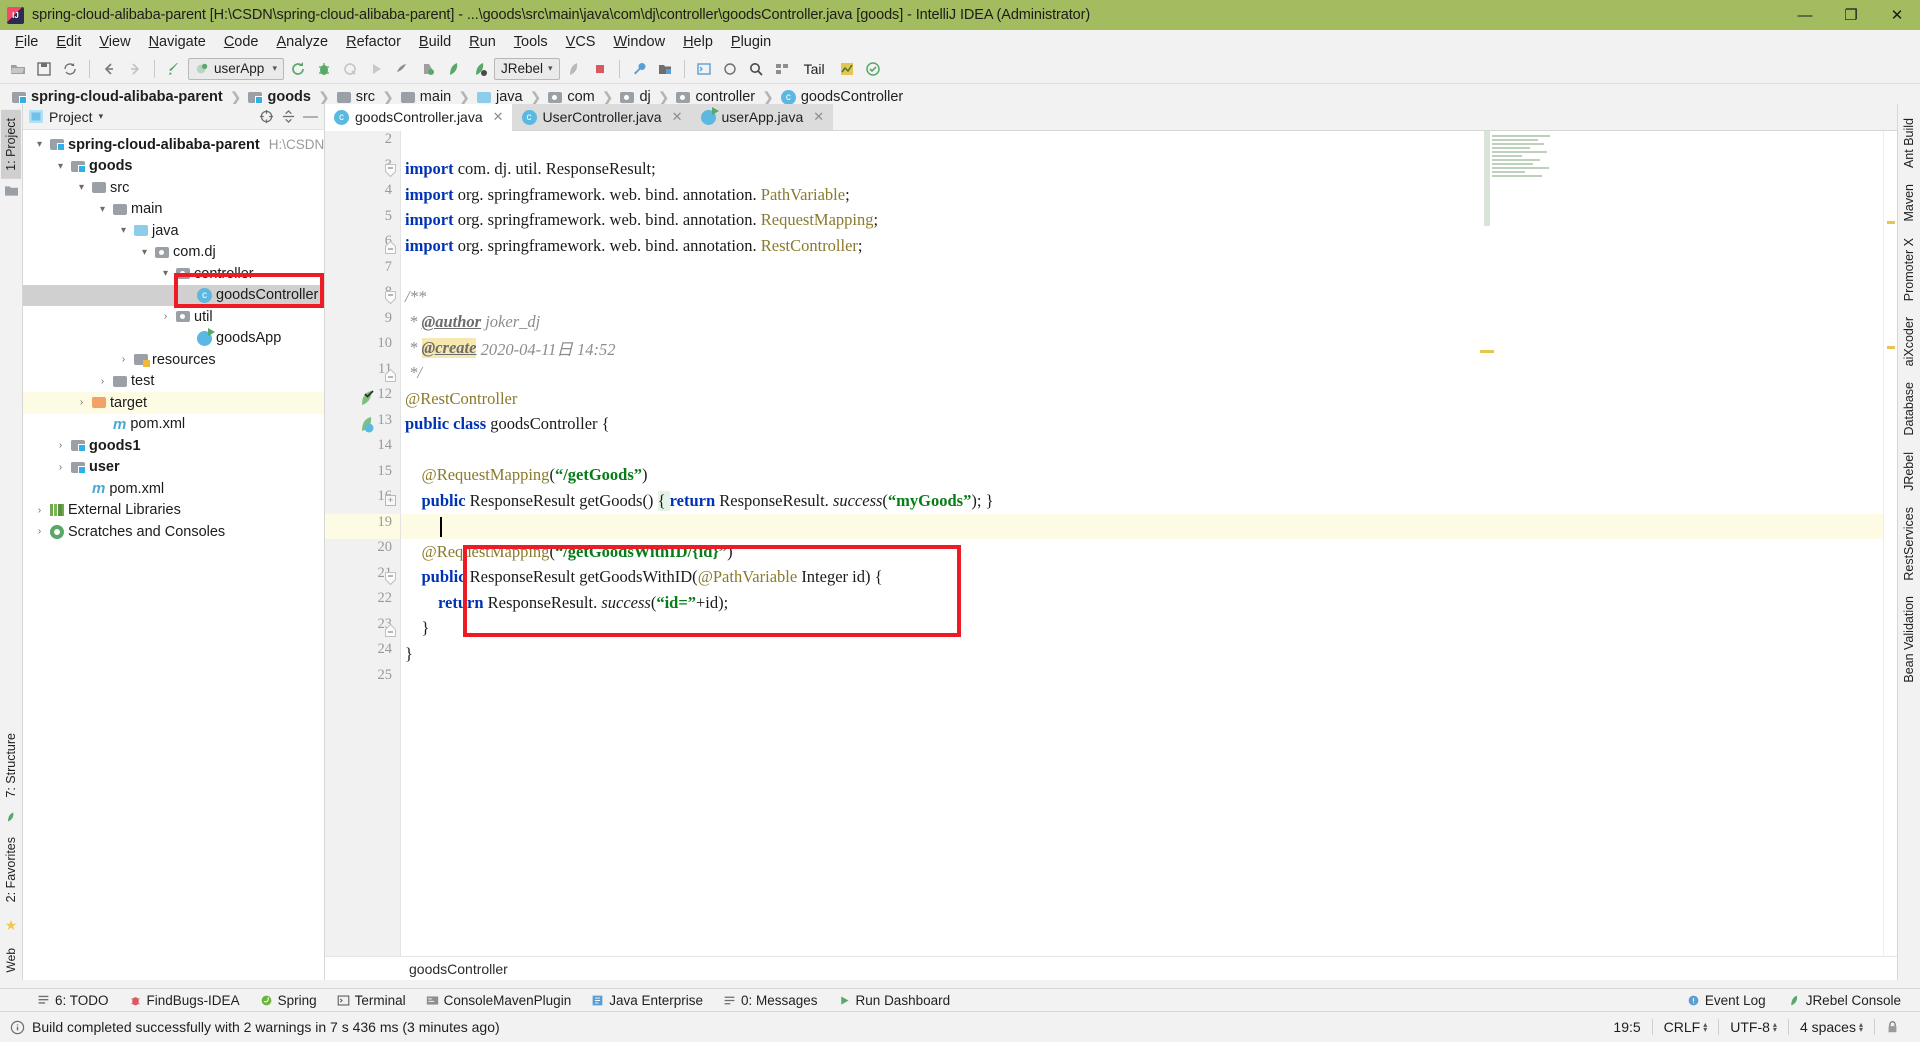 This screenshot has width=1920, height=1042. What do you see at coordinates (362, 629) in the screenshot?
I see `gutter-line-23: 23` at bounding box center [362, 629].